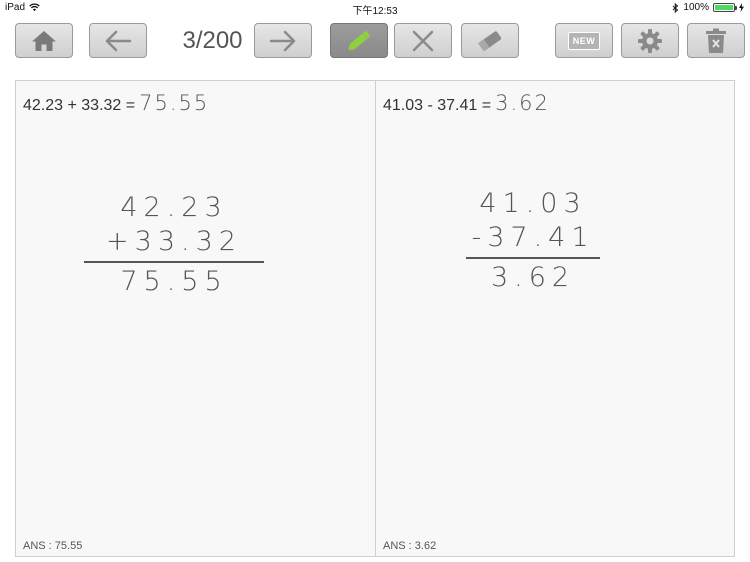  I want to click on next-button, so click(283, 40).